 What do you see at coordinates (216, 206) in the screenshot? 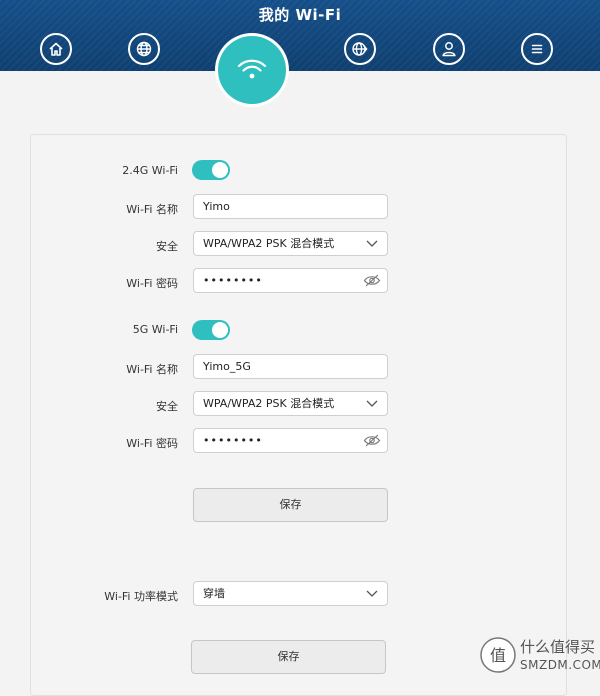
I see `wifi24-name-value: Yimo` at bounding box center [216, 206].